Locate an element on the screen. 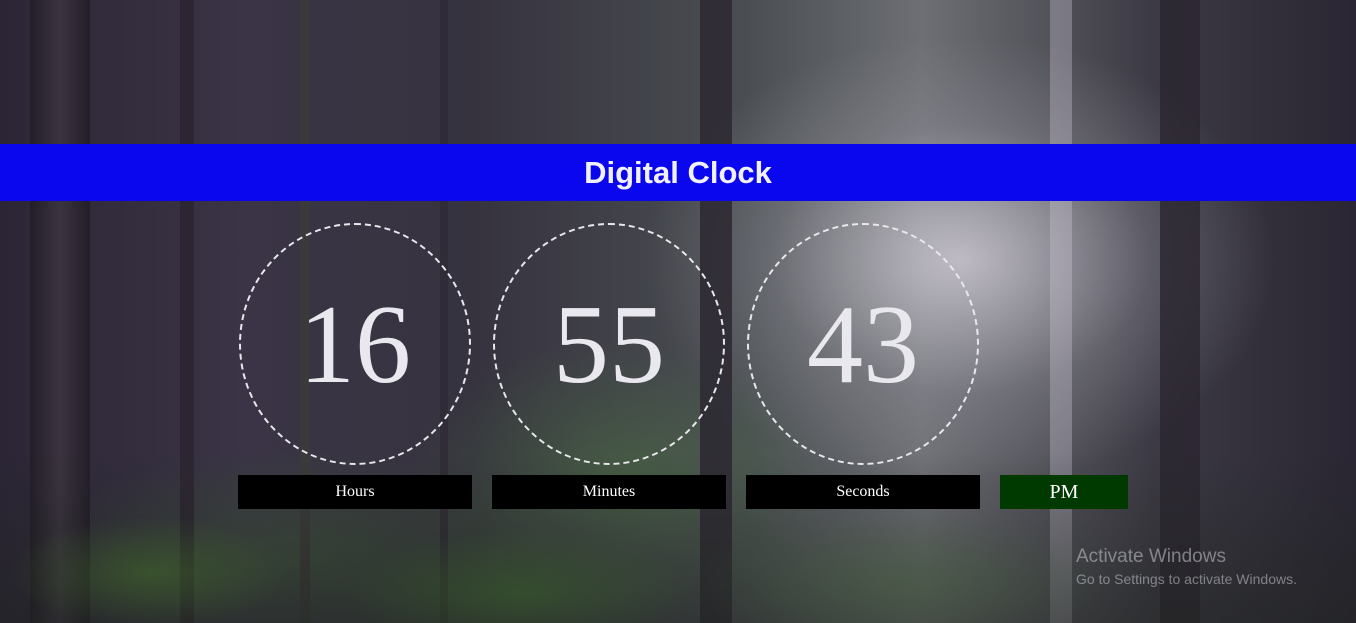  ampm-indicator: PM is located at coordinates (1064, 492).